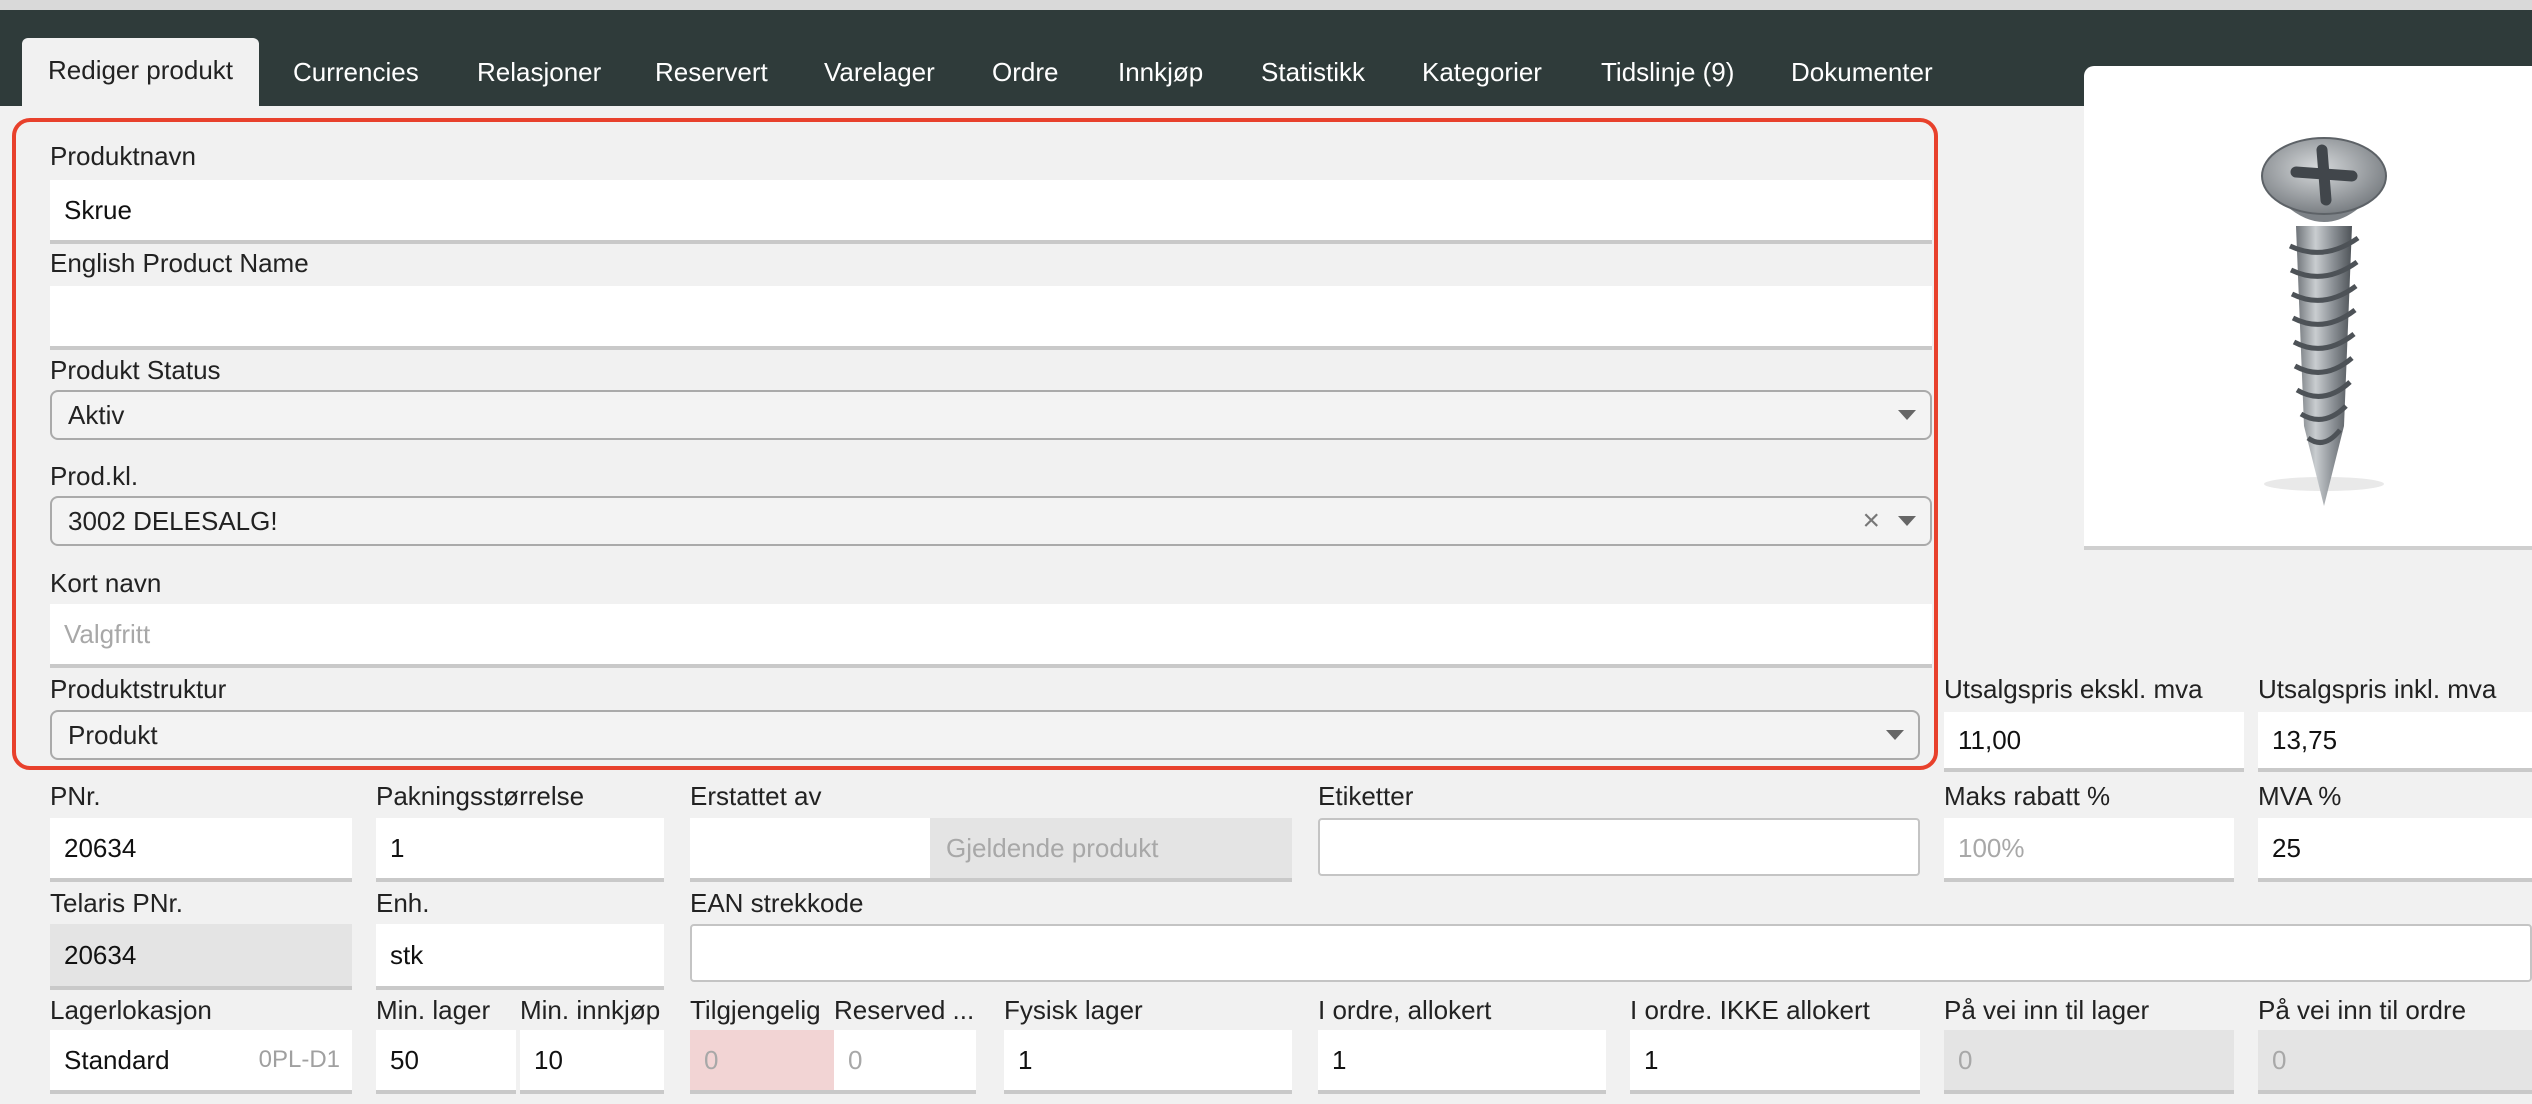  I want to click on english-name-input, so click(991, 318).